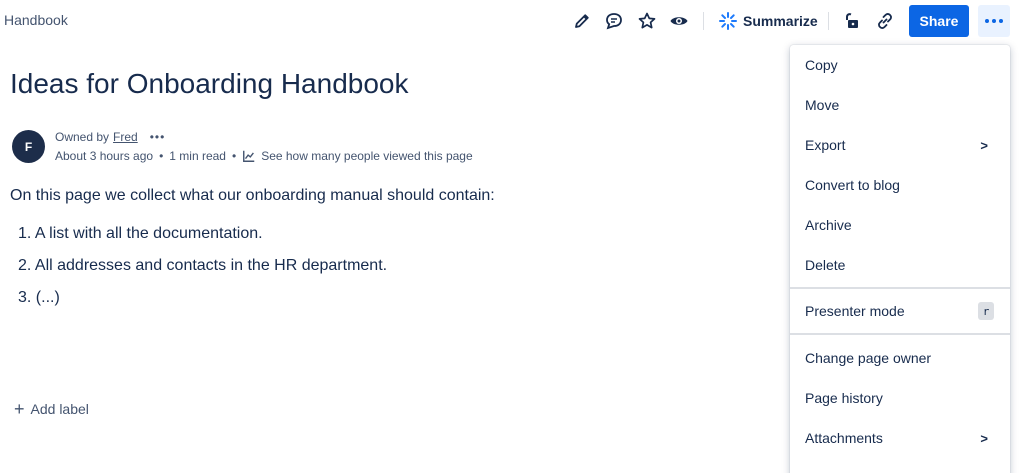 The width and height of the screenshot is (1024, 473). Describe the element at coordinates (197, 156) in the screenshot. I see `read-time: 1 min read` at that location.